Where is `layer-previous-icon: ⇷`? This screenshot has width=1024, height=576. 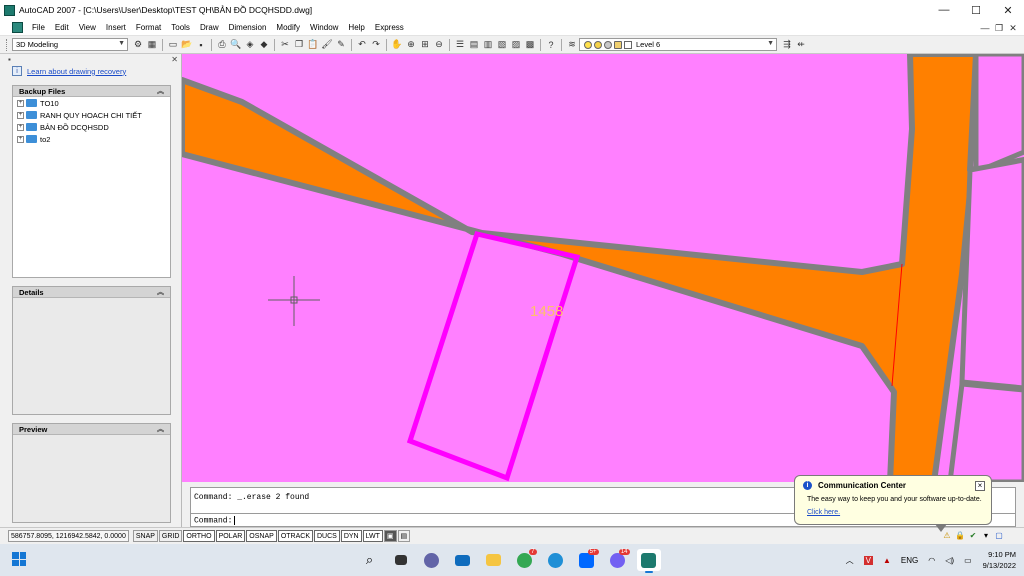 layer-previous-icon: ⇷ is located at coordinates (801, 45).